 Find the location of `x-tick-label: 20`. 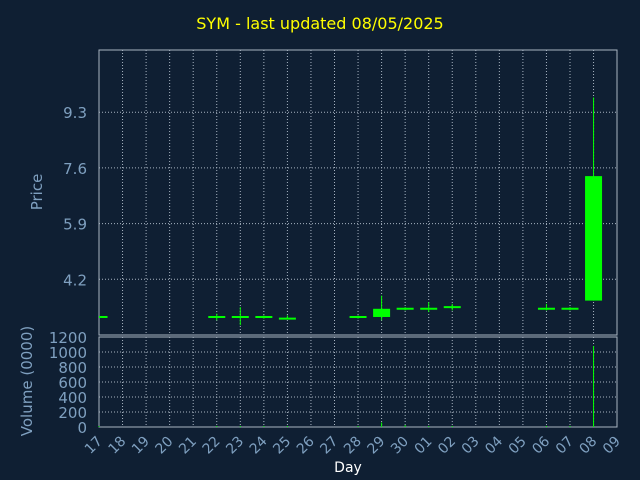

x-tick-label: 20 is located at coordinates (165, 446).